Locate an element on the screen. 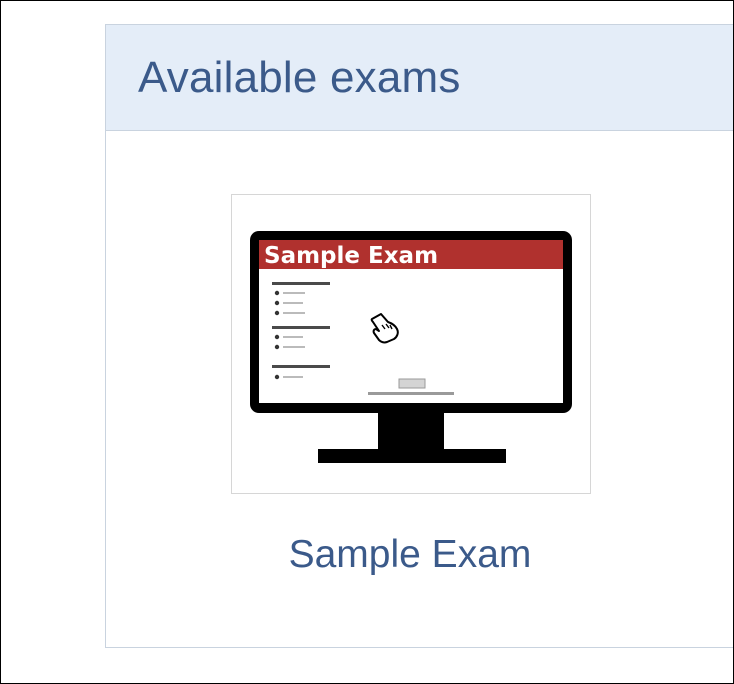 The width and height of the screenshot is (734, 684). monitor-stand-neck is located at coordinates (411, 433).